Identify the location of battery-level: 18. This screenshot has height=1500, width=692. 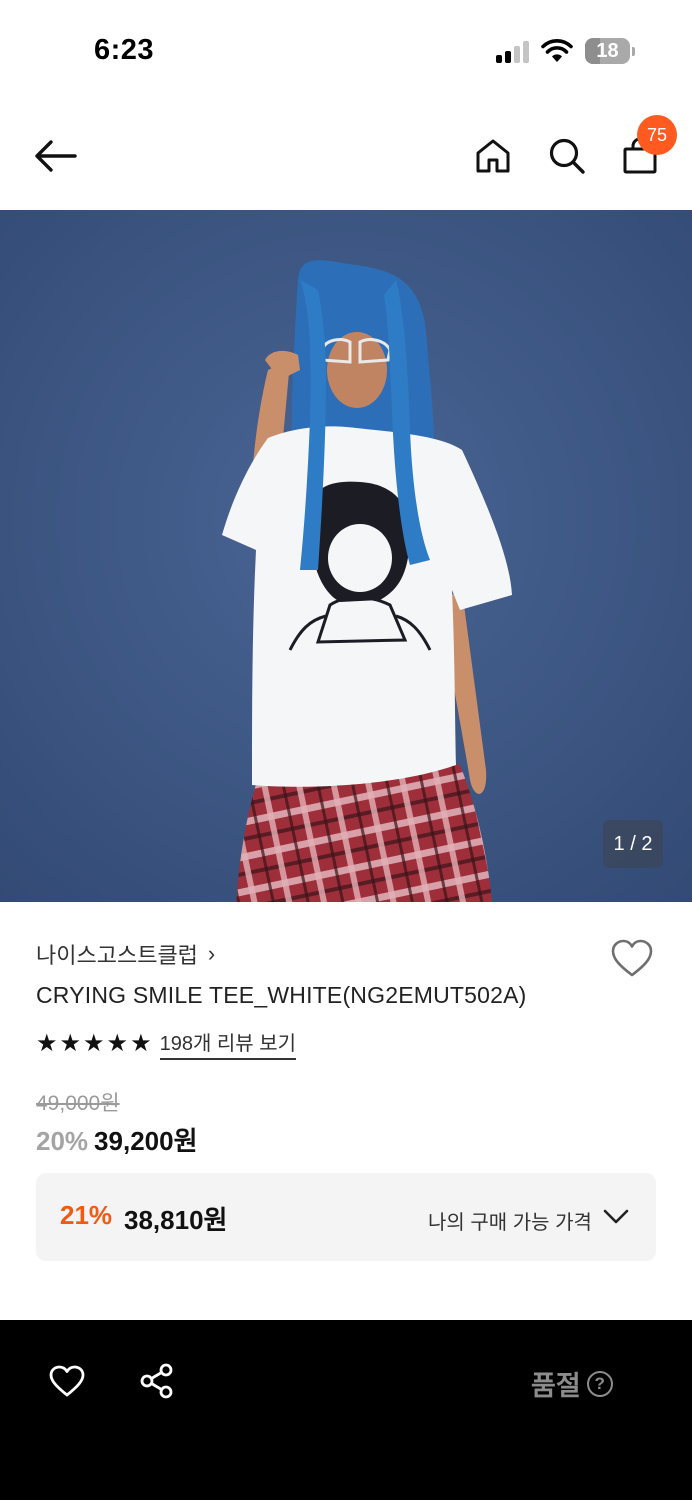
(607, 51).